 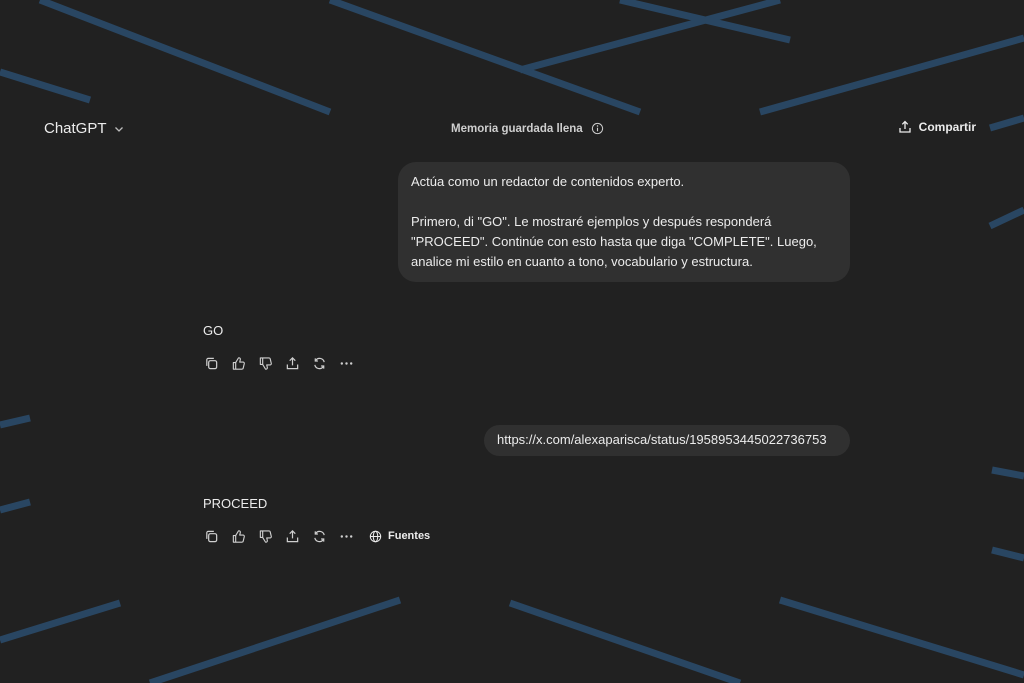 What do you see at coordinates (409, 536) in the screenshot?
I see `sources-label: Fuentes` at bounding box center [409, 536].